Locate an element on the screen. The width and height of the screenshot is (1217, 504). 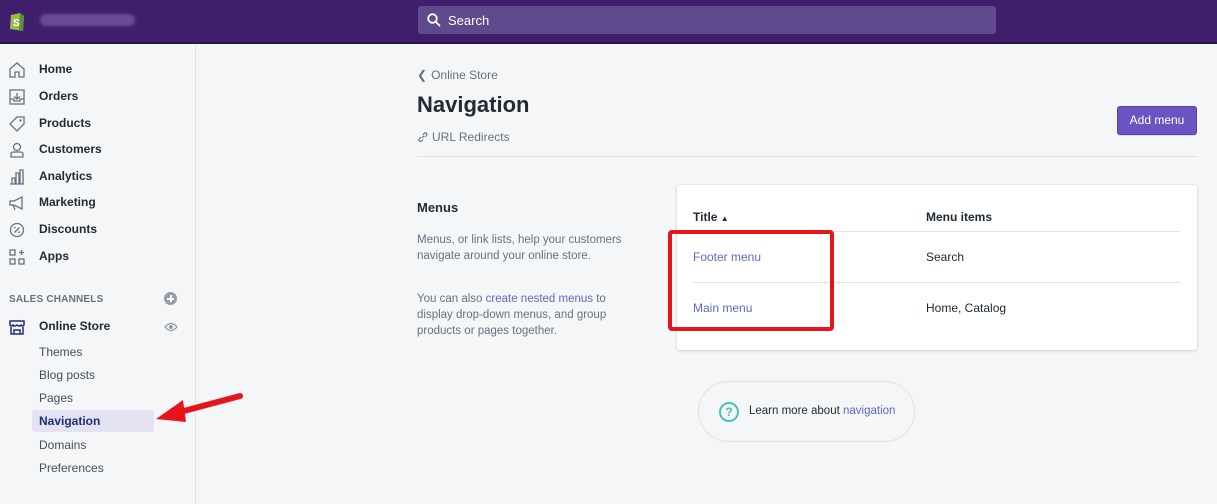
create-nested-menus-link: create nested menus is located at coordinates (539, 299).